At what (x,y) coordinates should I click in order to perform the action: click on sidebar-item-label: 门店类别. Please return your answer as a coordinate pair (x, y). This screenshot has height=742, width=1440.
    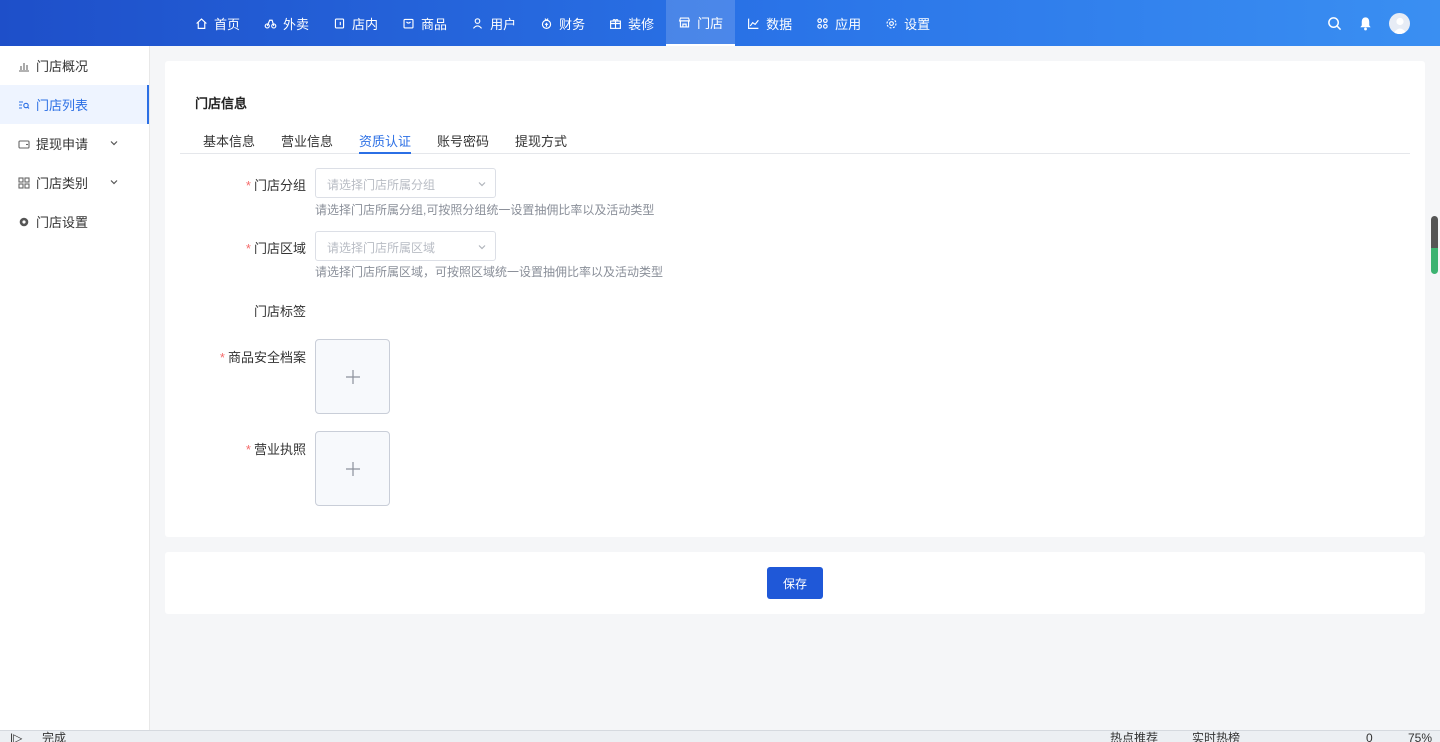
    Looking at the image, I should click on (62, 183).